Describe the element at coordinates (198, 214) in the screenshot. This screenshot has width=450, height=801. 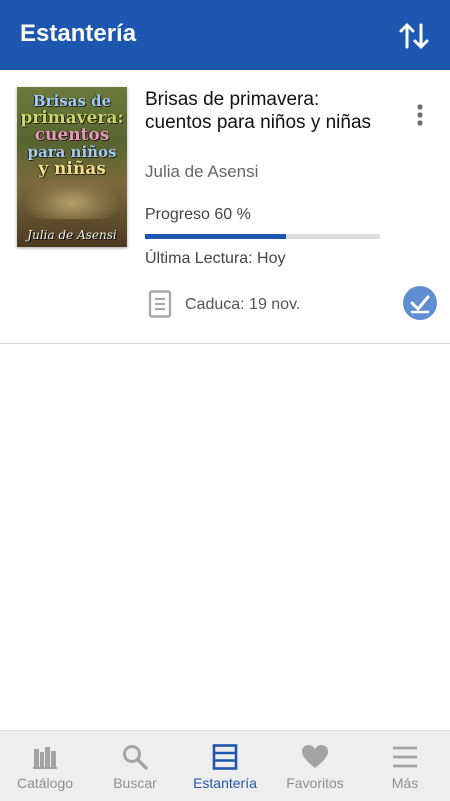
I see `progress-label: Progreso 60 %` at that location.